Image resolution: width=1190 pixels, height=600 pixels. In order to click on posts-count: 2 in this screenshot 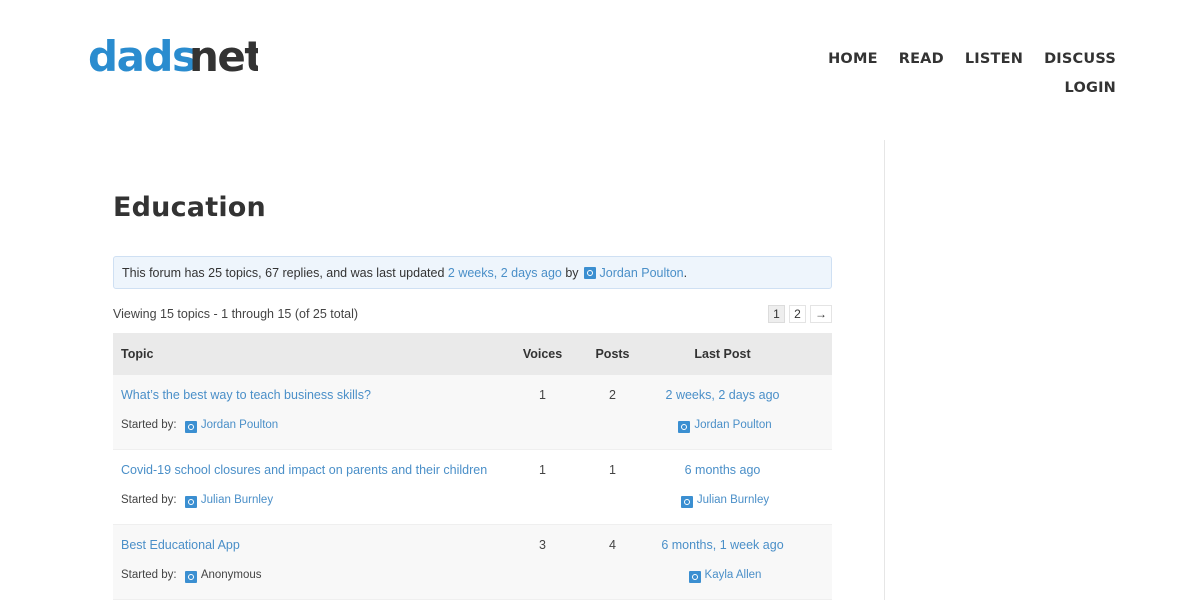, I will do `click(612, 395)`.